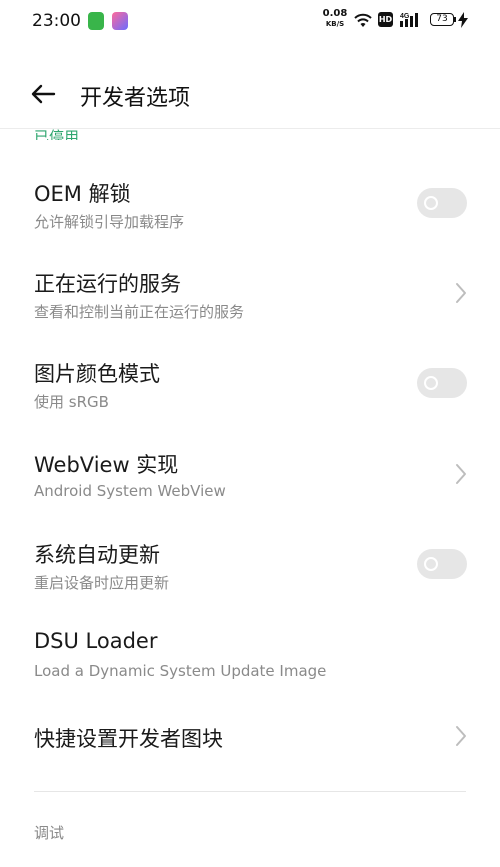  What do you see at coordinates (56, 21) in the screenshot?
I see `status-time: 23:00` at bounding box center [56, 21].